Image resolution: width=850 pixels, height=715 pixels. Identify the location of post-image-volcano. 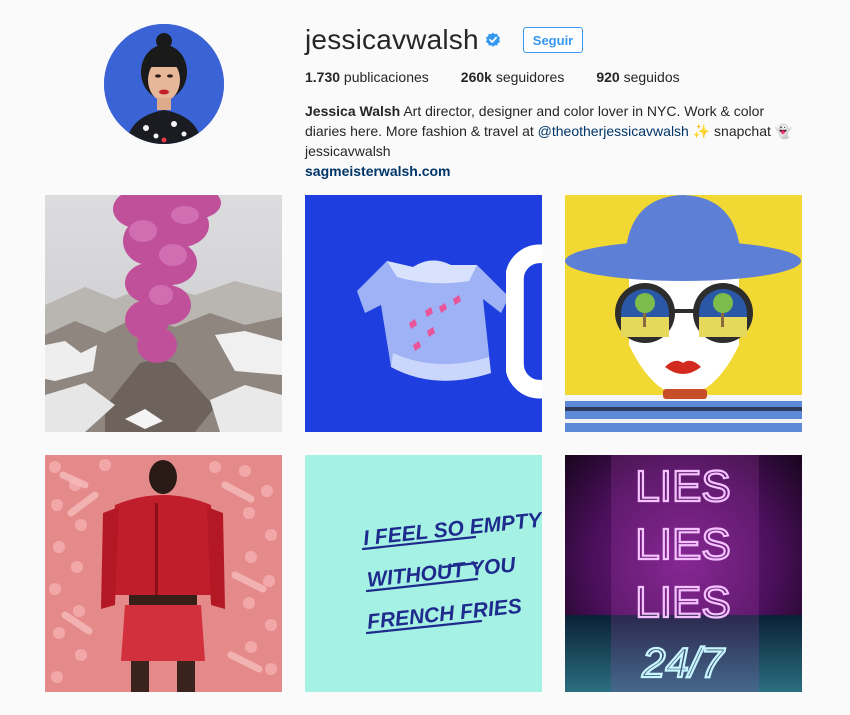
(163, 313).